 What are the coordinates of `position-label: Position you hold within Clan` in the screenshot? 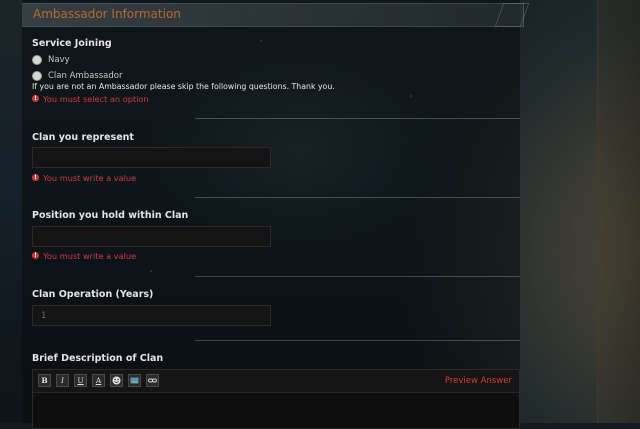 It's located at (110, 215).